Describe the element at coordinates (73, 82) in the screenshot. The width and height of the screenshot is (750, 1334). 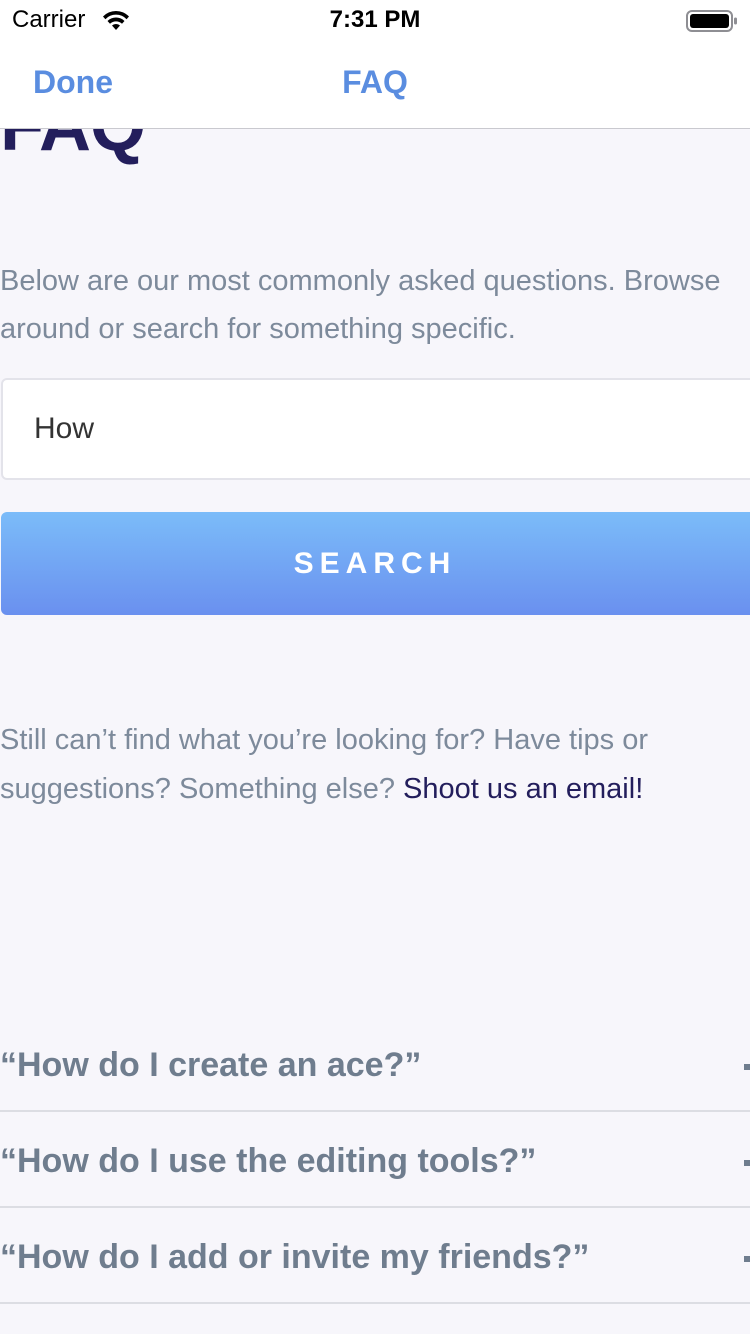
I see `done-button: Done` at that location.